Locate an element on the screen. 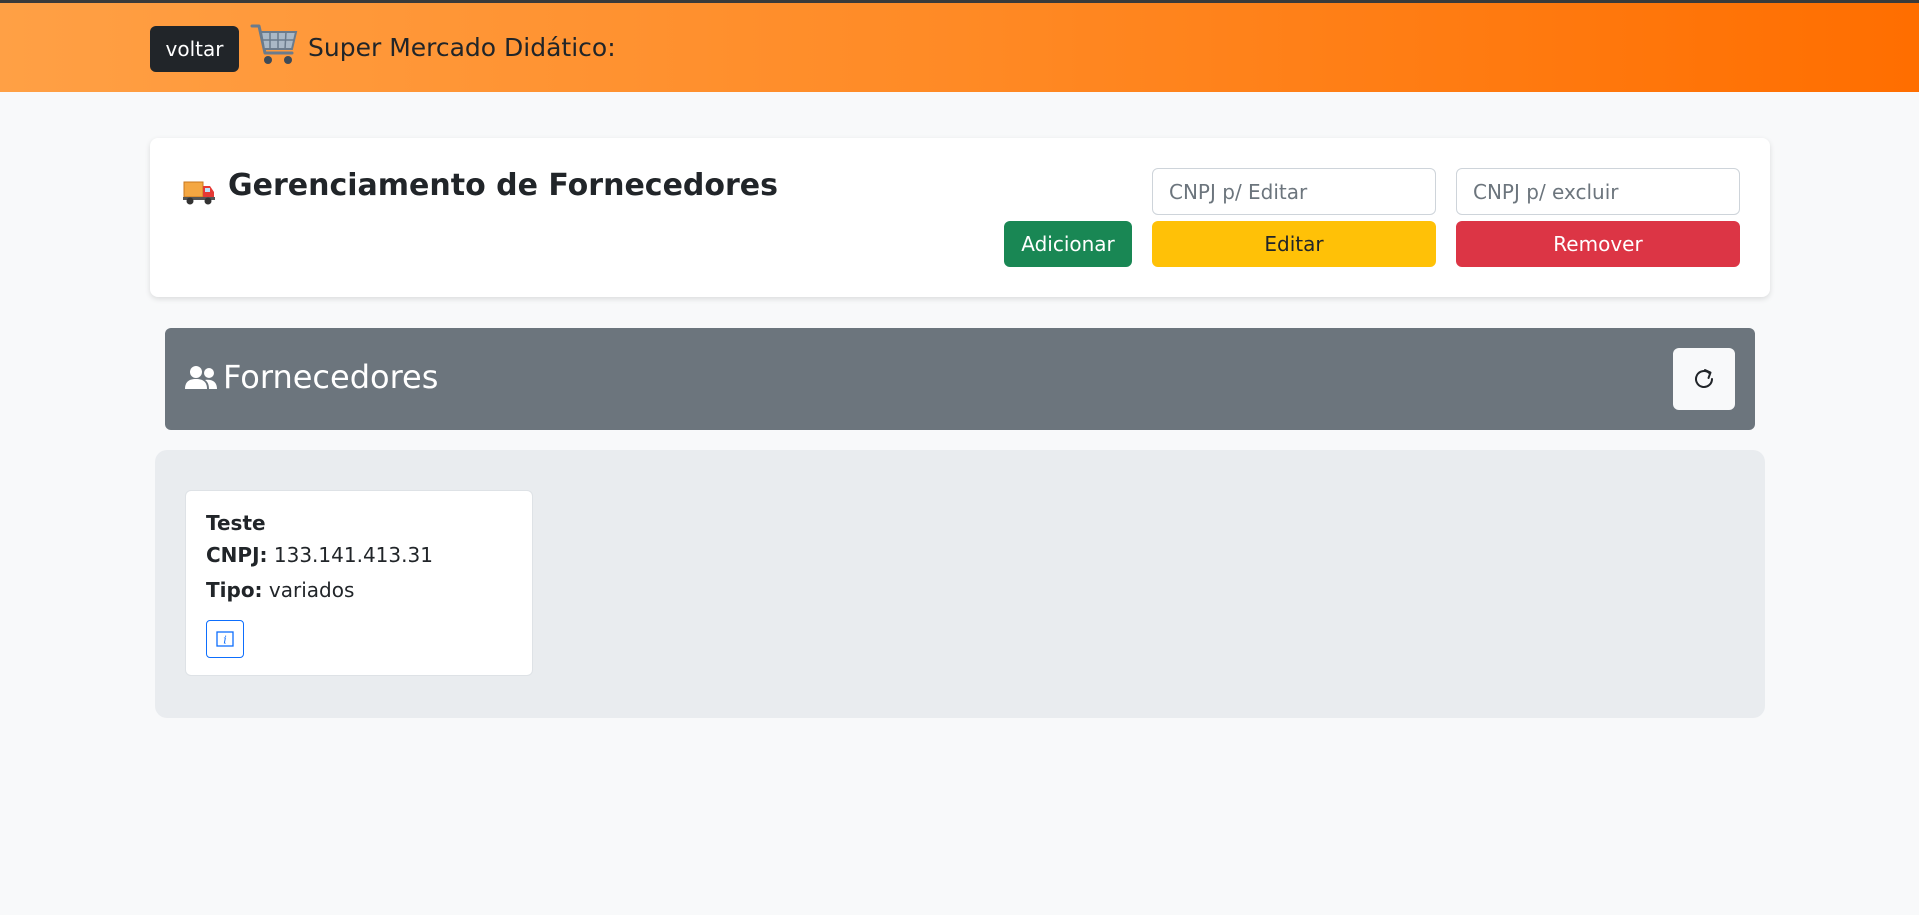  cnpj-label: CNPJ: is located at coordinates (237, 555).